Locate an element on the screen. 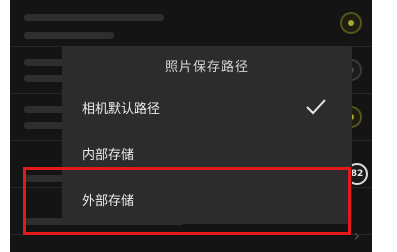 The image size is (397, 252). option-label: 相机默认路径 is located at coordinates (121, 109).